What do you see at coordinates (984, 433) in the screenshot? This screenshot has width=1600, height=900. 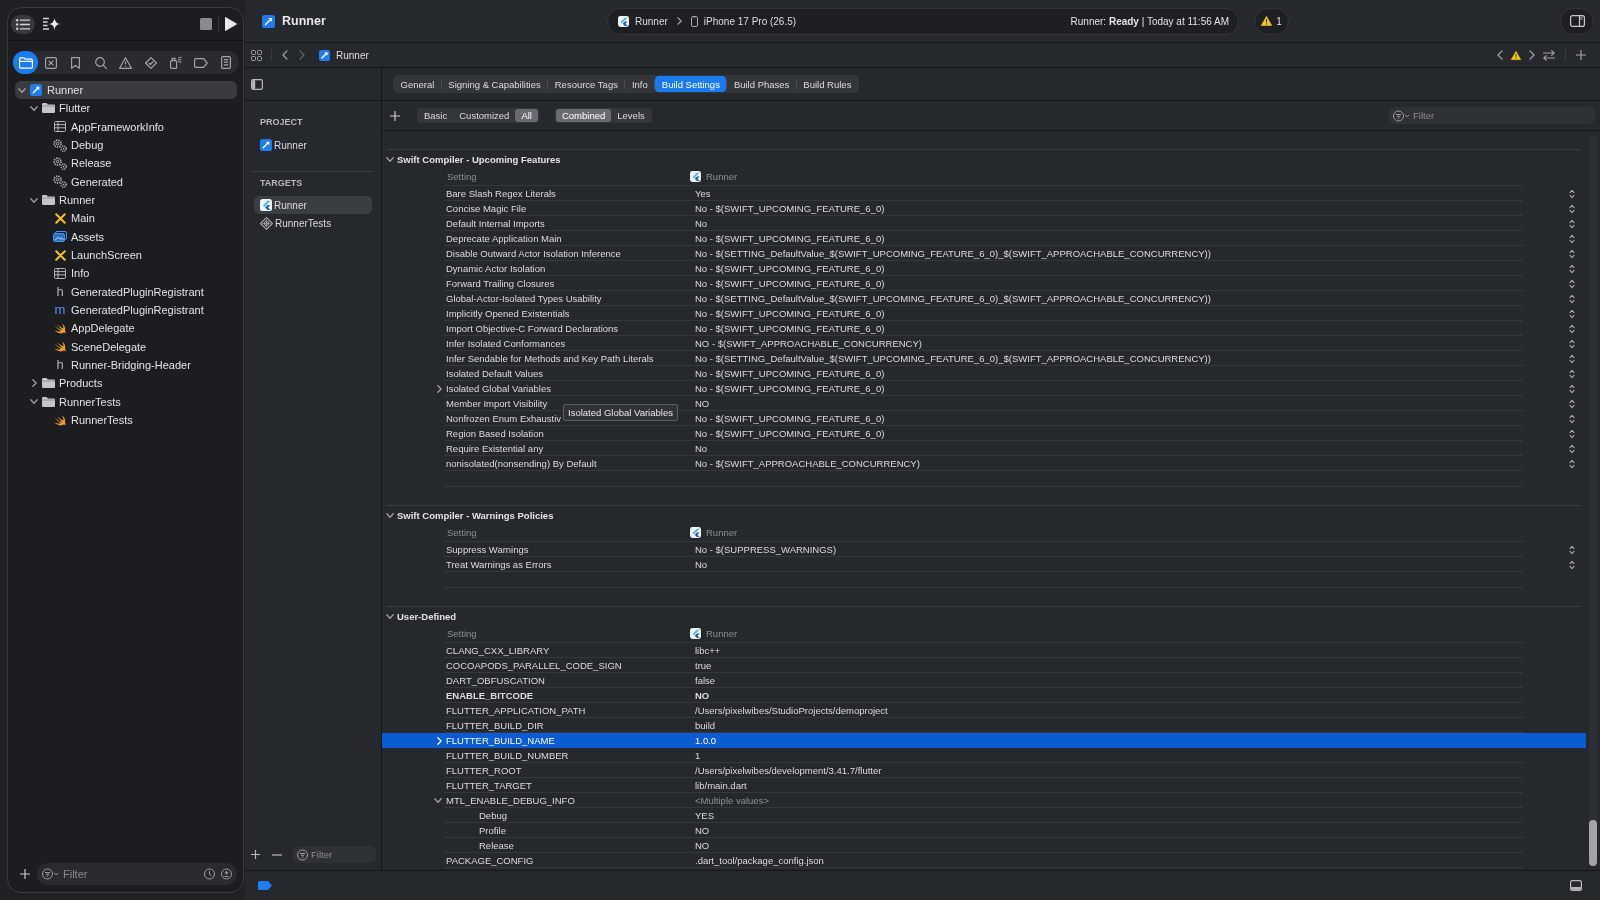 I see `setting-row: Region Based Isolation No - $(SWIFT_UPCOMING_FEATURE_6_0)` at bounding box center [984, 433].